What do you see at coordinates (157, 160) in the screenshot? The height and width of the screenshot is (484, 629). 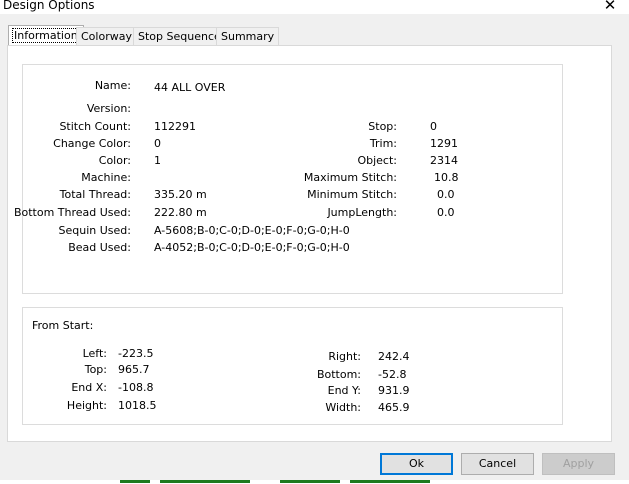 I see `color-value: 1` at bounding box center [157, 160].